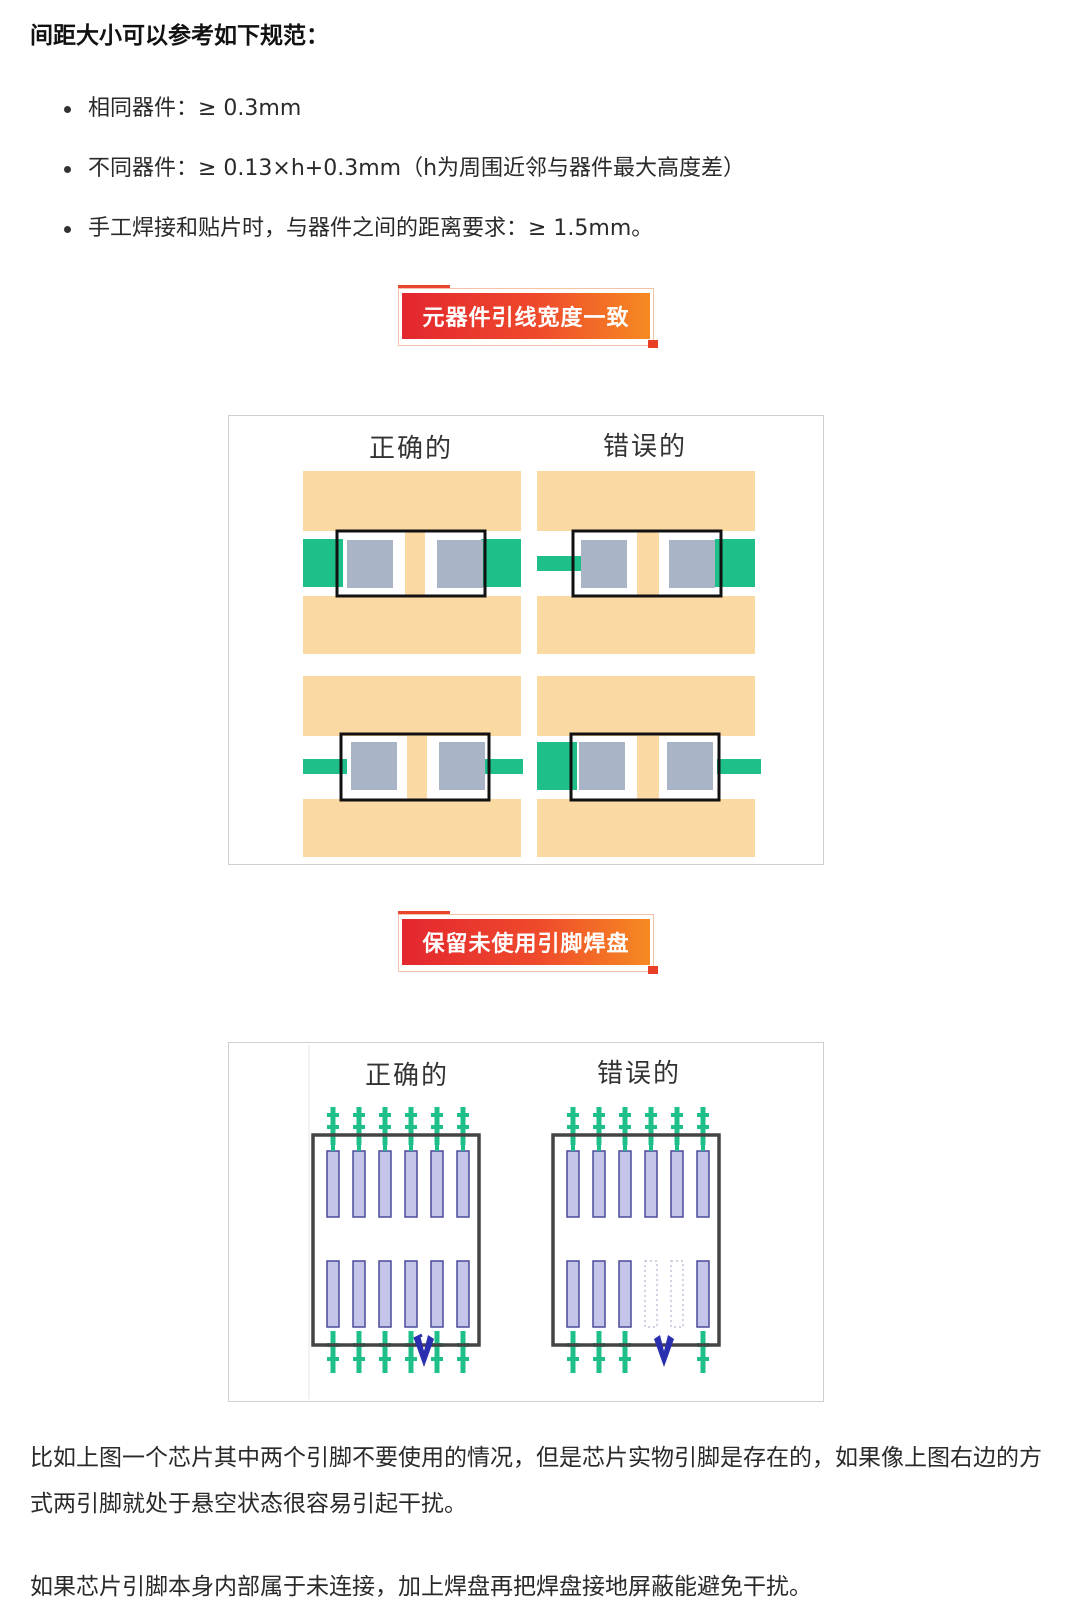 This screenshot has height=1624, width=1092. I want to click on section-banner-lead-width: 元器件引线宽度一致, so click(529, 316).